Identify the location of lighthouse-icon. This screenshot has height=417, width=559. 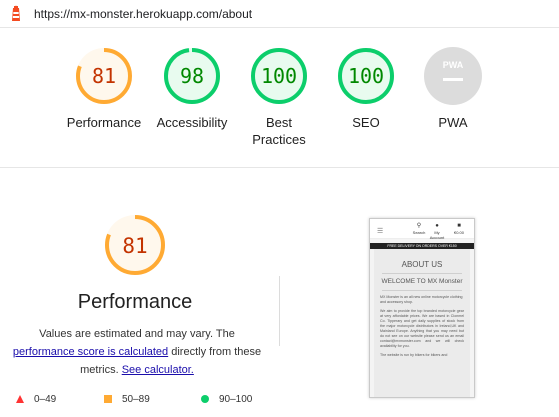
(16, 13).